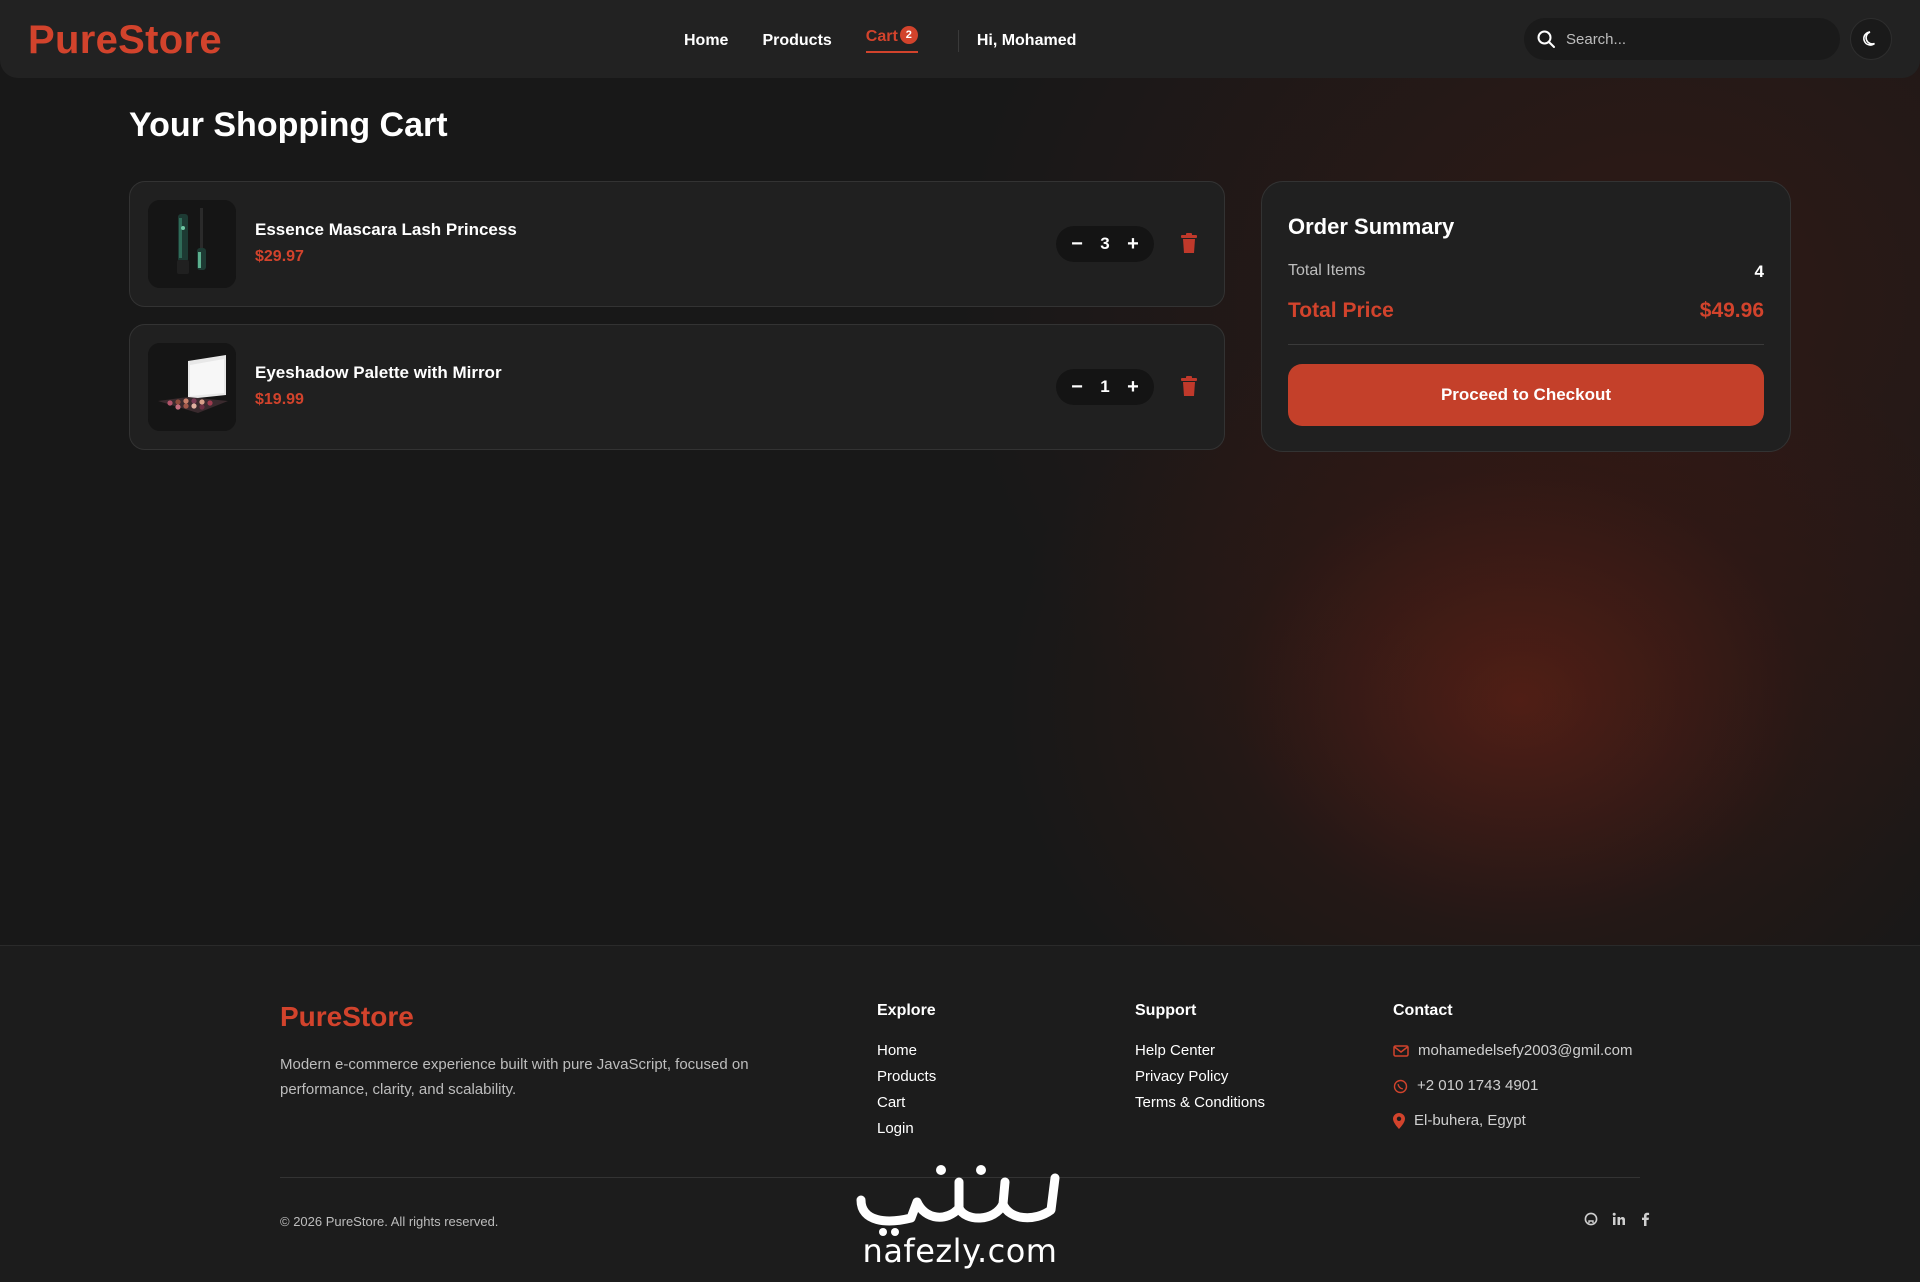 The image size is (1920, 1282). Describe the element at coordinates (906, 1050) in the screenshot. I see `footer-link-home: Home` at that location.